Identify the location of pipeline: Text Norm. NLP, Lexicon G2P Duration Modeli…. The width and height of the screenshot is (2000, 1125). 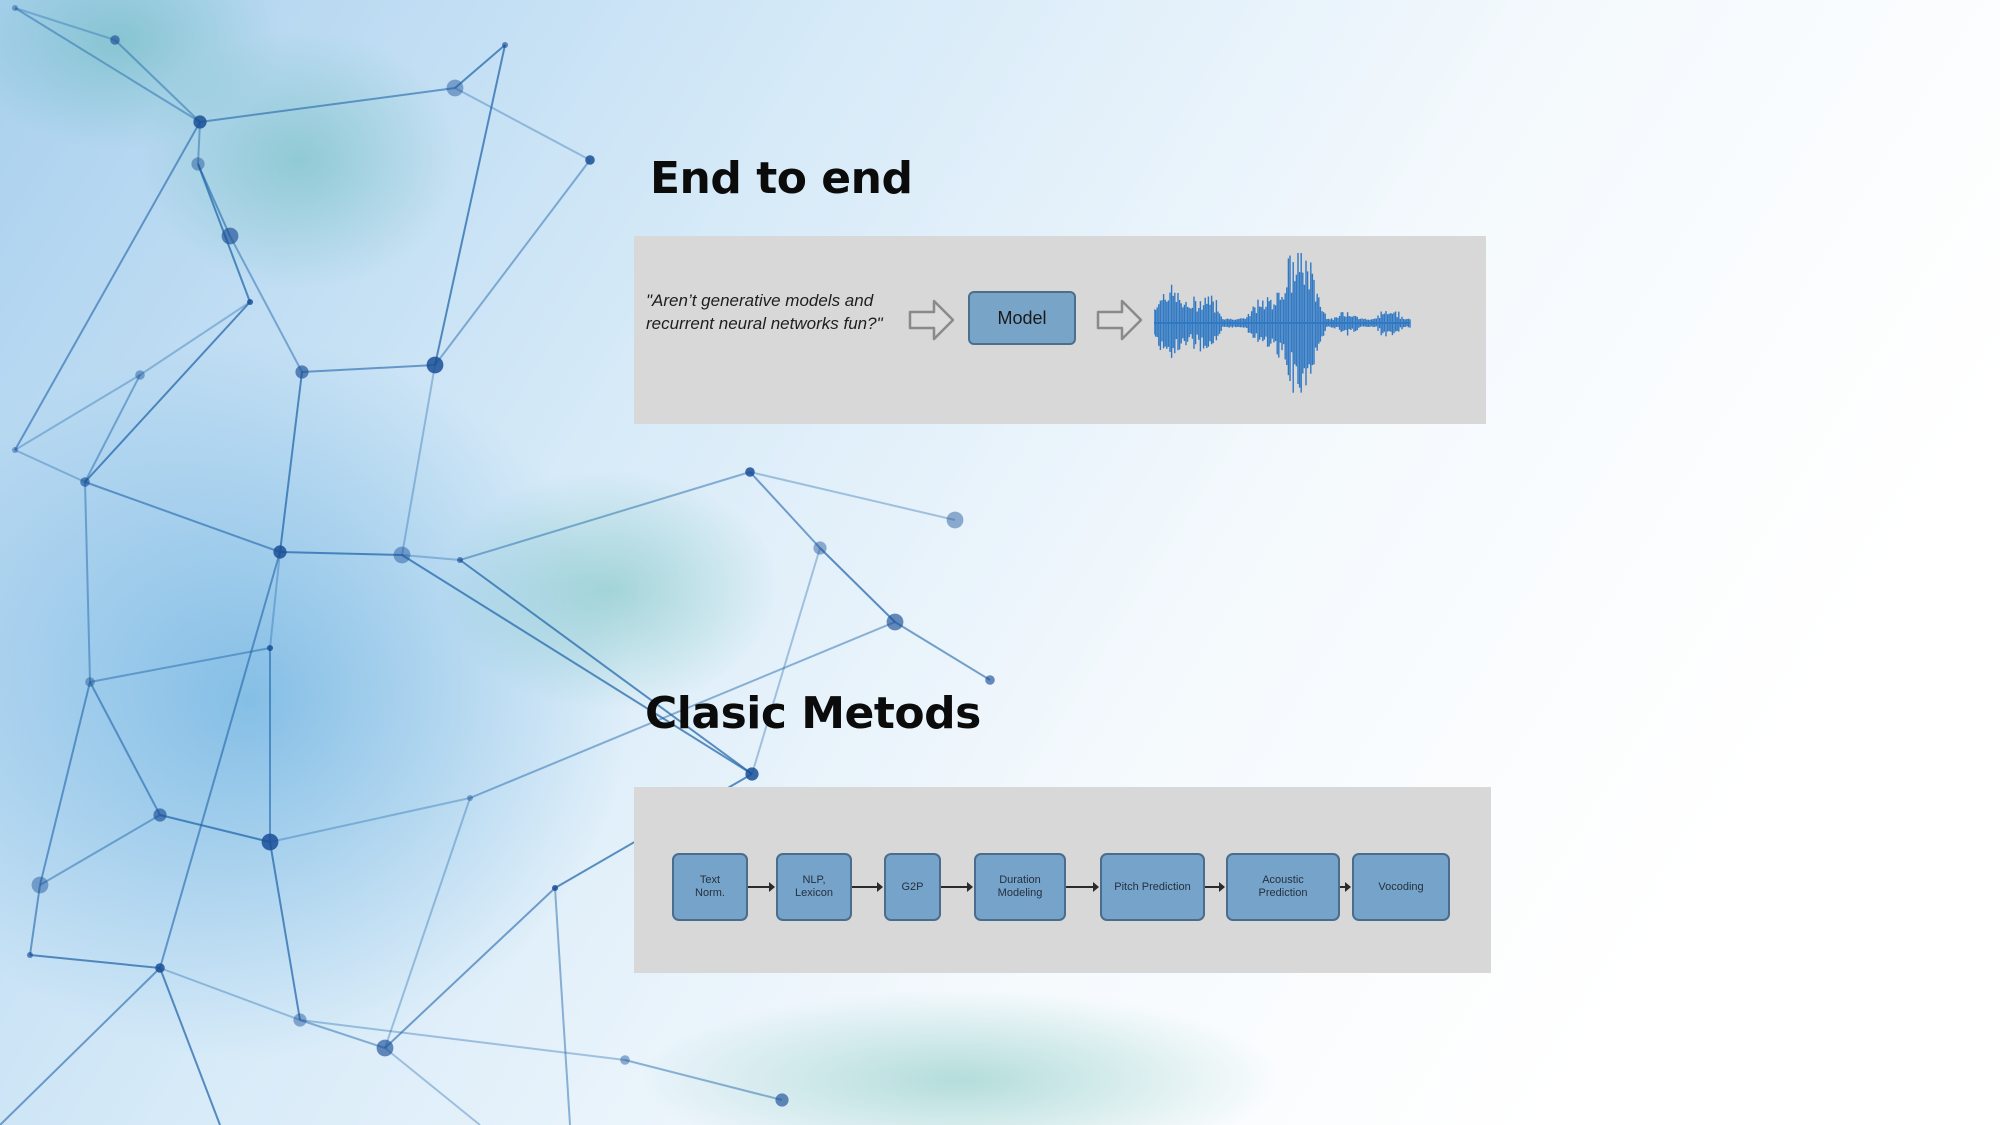
(1062, 880).